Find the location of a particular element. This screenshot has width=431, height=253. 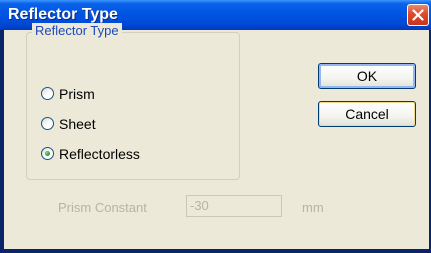

prism-constant-field: -30 is located at coordinates (234, 206).